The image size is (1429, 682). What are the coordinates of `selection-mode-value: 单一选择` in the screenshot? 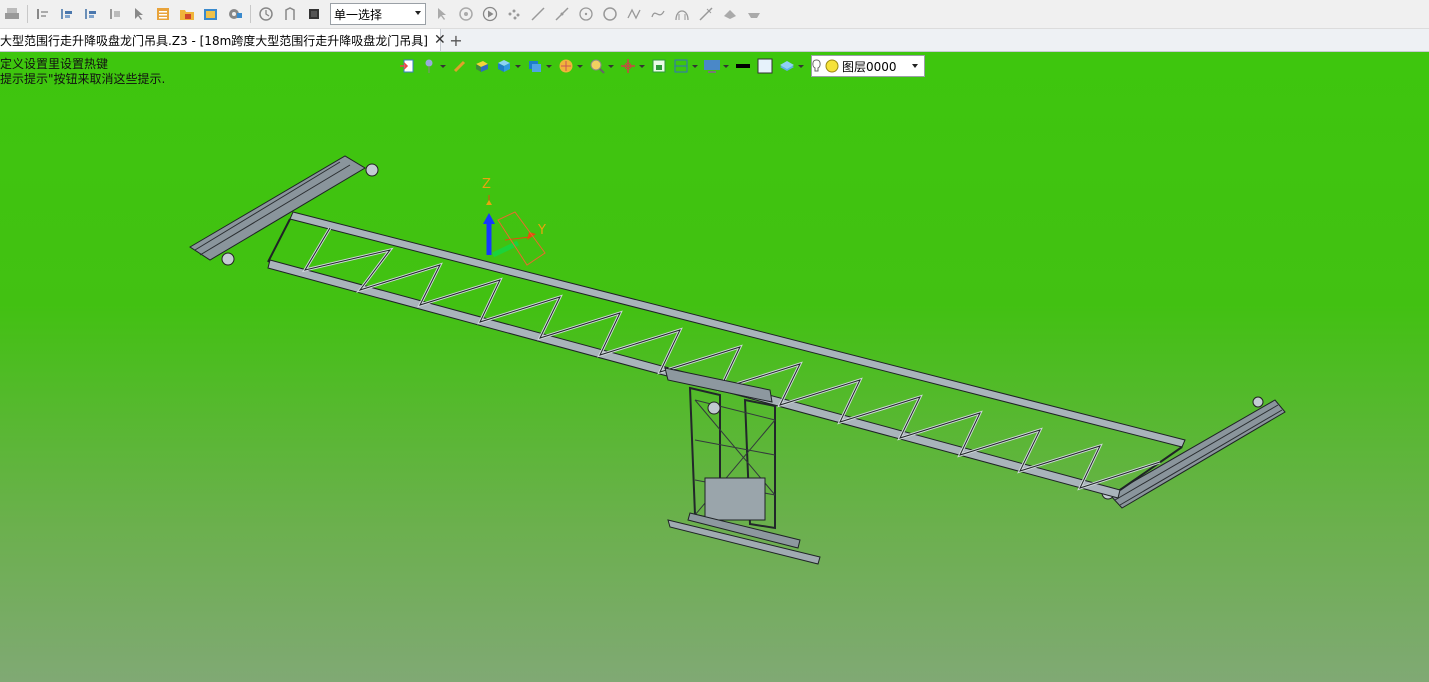 It's located at (358, 14).